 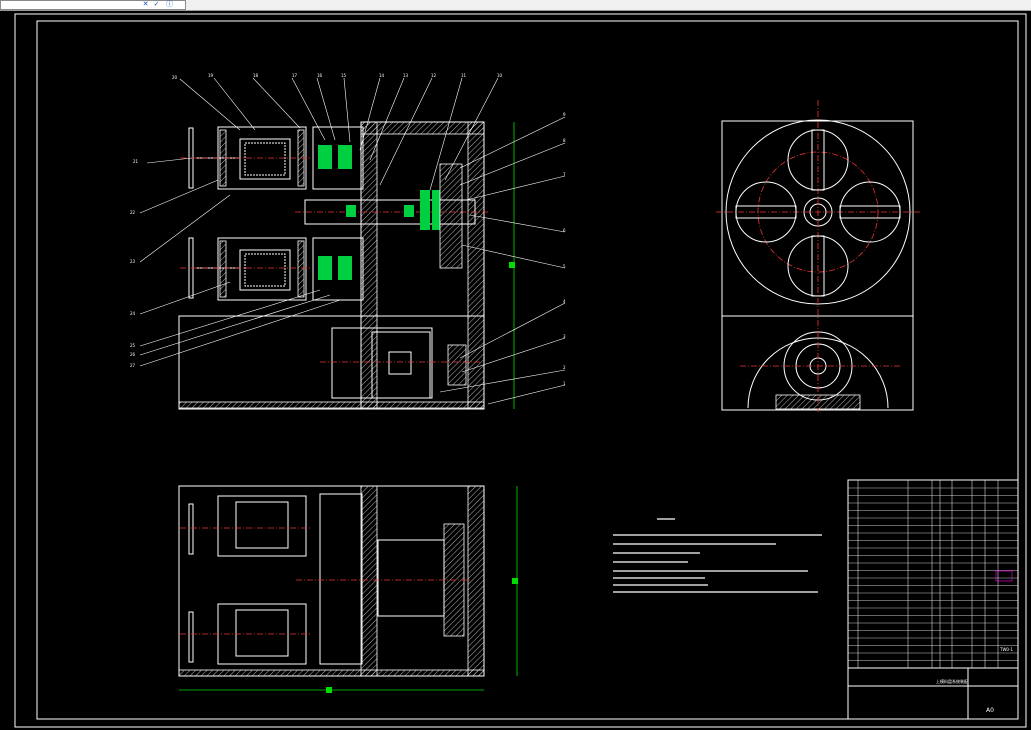 What do you see at coordinates (406, 75) in the screenshot?
I see `balloon-13: 13` at bounding box center [406, 75].